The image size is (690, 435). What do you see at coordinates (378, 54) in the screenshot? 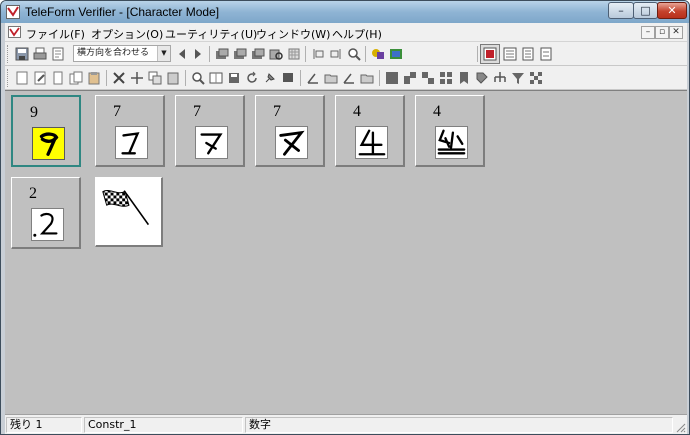
I see `shapes-color-icon` at bounding box center [378, 54].